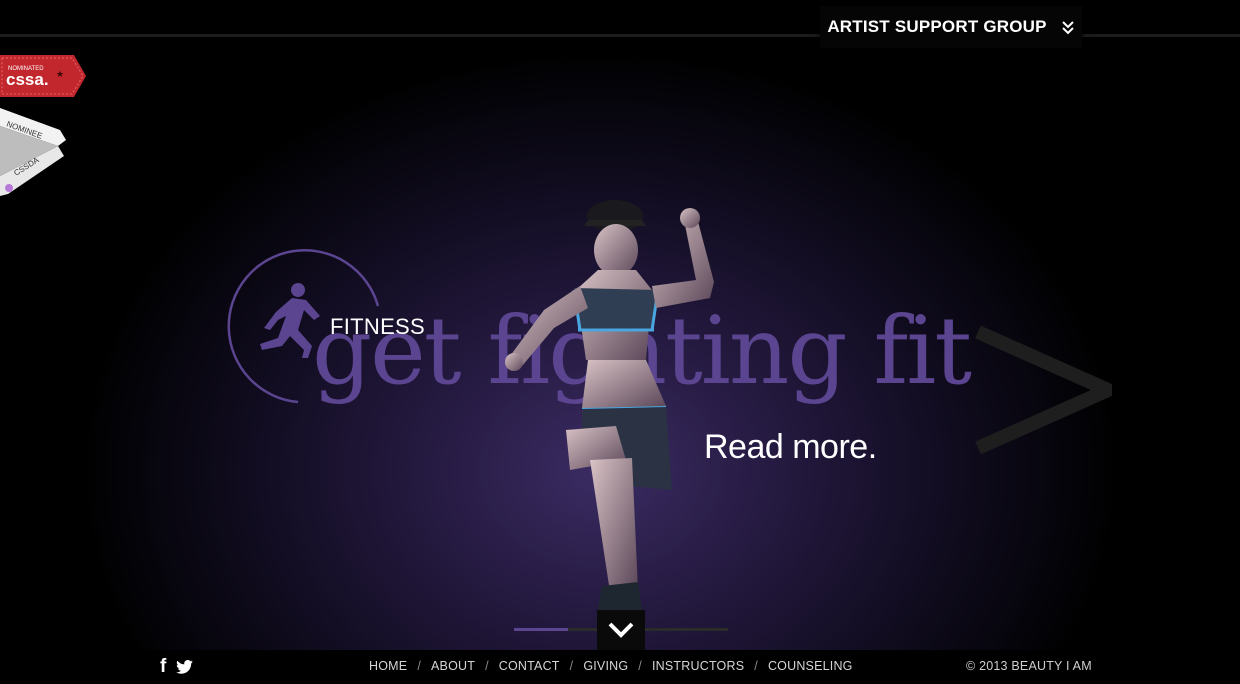 Image resolution: width=1240 pixels, height=684 pixels. Describe the element at coordinates (290, 320) in the screenshot. I see `runner-icon` at that location.